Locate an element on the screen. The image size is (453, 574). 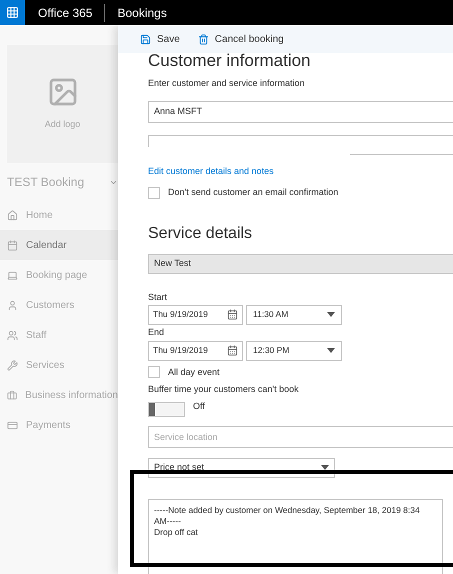
waffle-icon is located at coordinates (12, 12).